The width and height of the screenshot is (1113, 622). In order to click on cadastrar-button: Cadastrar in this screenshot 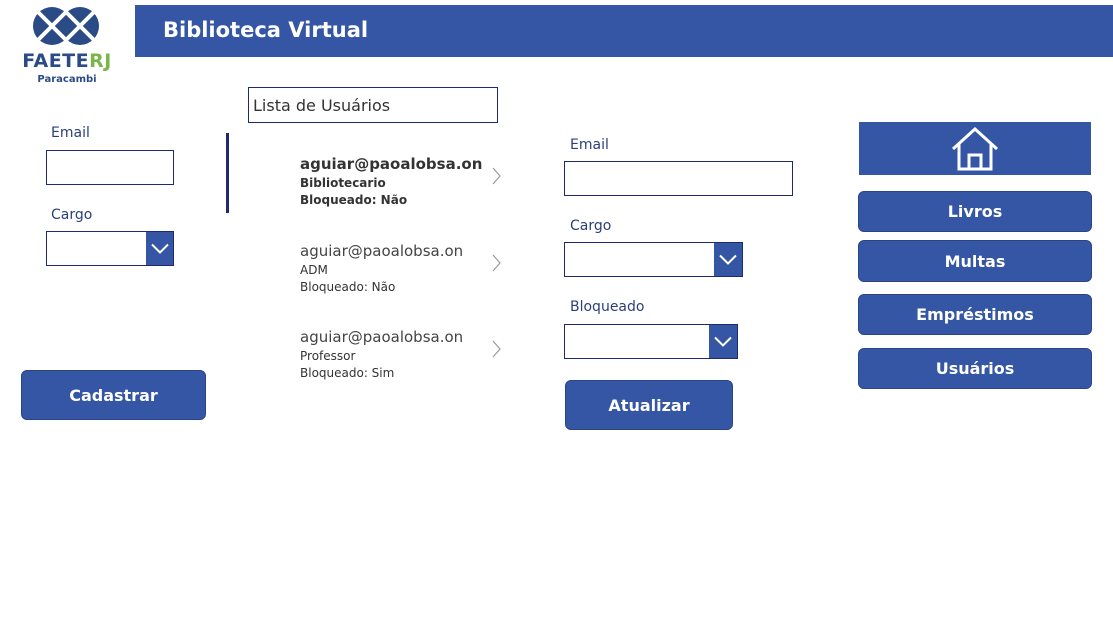, I will do `click(113, 395)`.